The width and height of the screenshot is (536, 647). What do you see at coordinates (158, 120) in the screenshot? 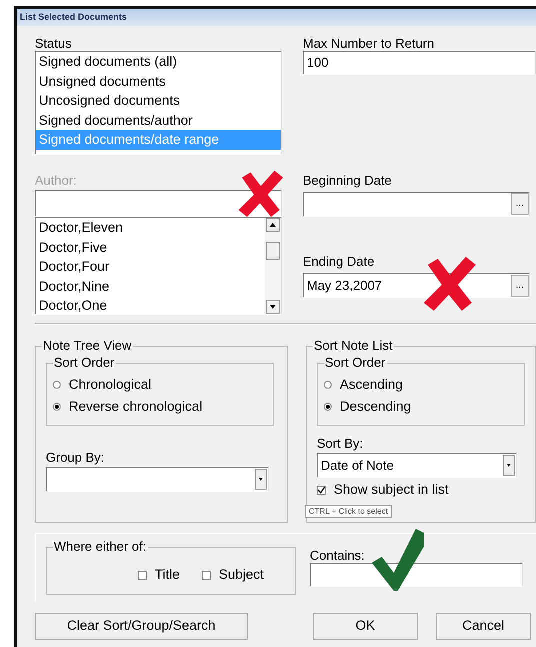
I see `list-item: Signed documents/author` at bounding box center [158, 120].